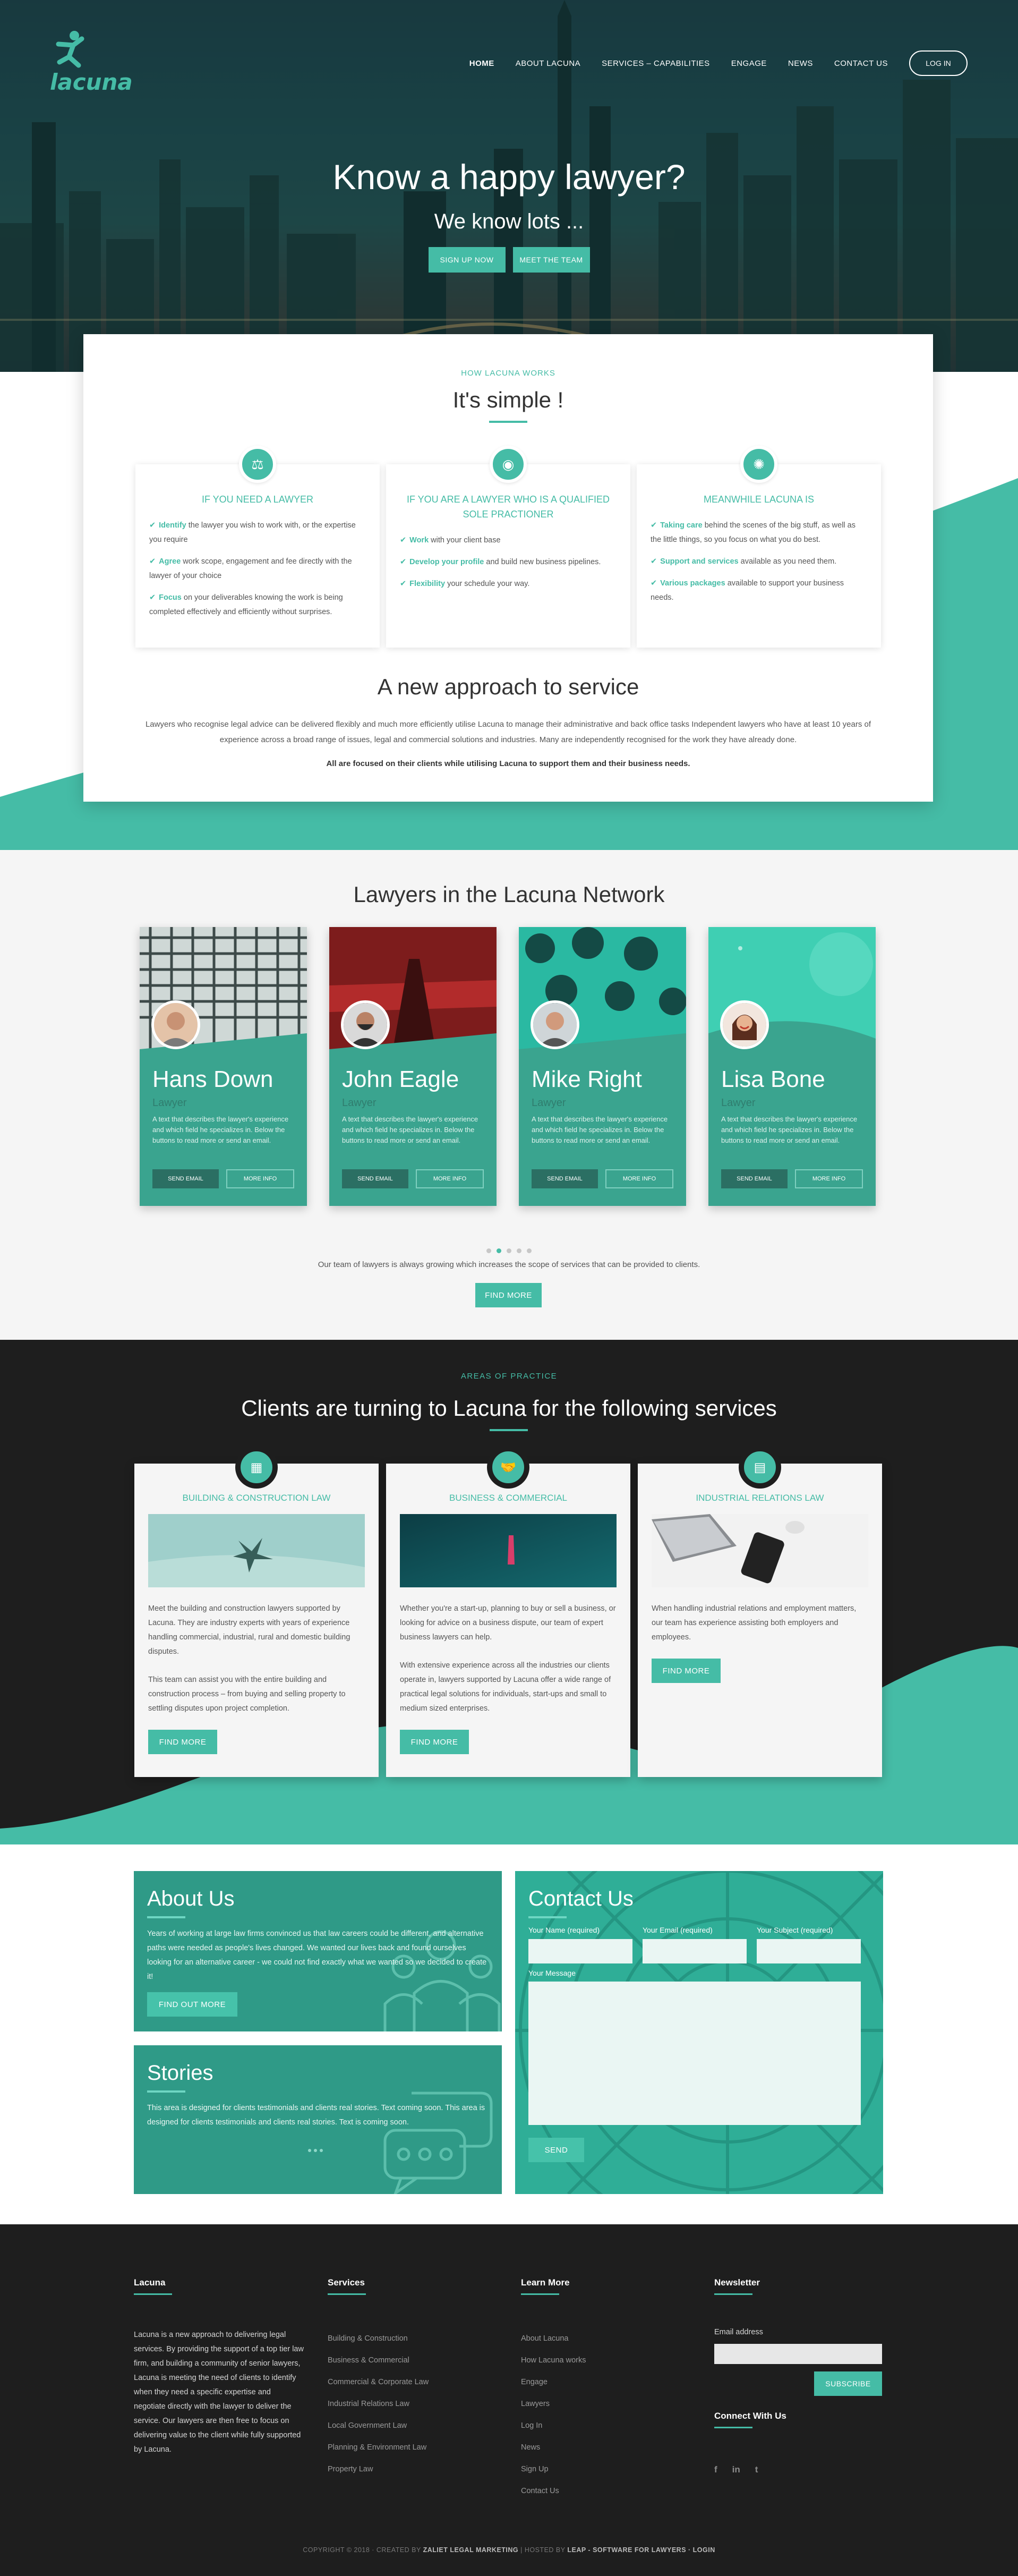  I want to click on stories-carousel-dots, so click(315, 2150).